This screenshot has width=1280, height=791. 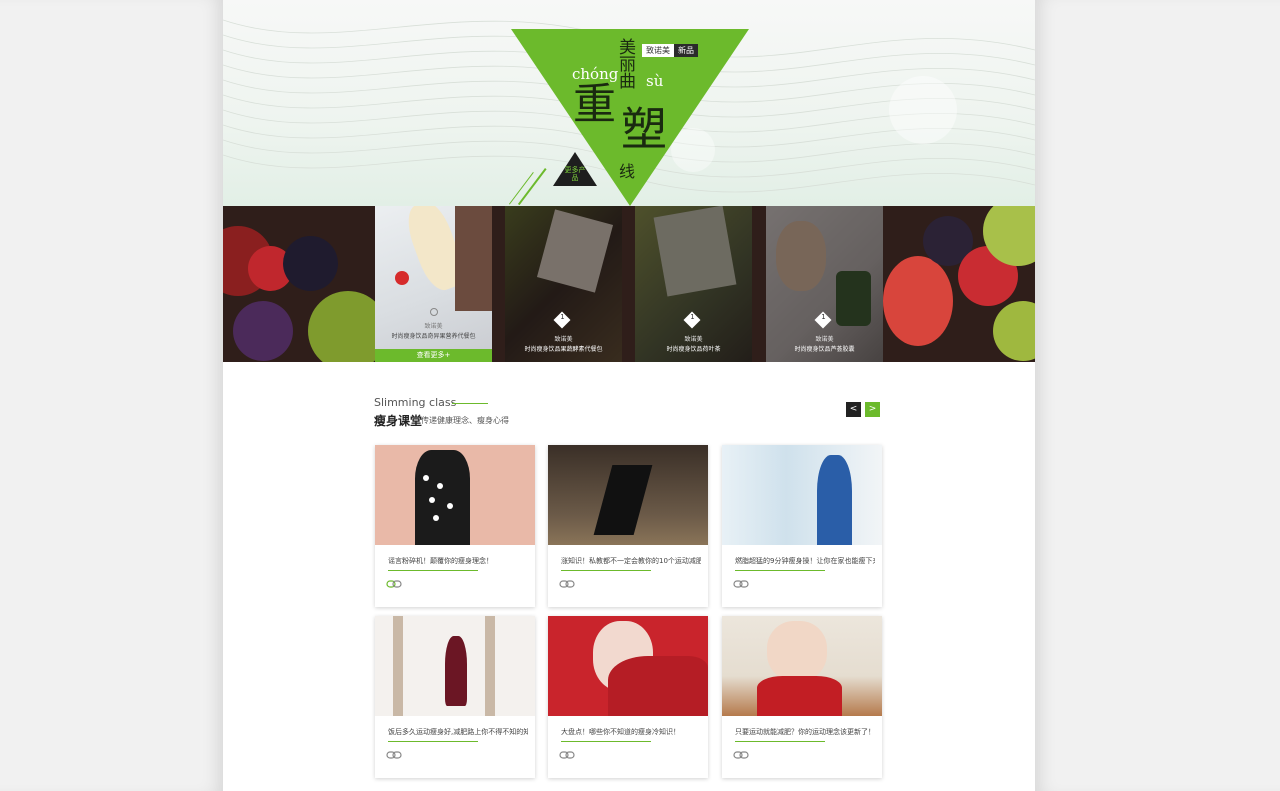 I want to click on article-card: 谣言粉碎机！颠覆你的瘦身理念！, so click(x=455, y=526).